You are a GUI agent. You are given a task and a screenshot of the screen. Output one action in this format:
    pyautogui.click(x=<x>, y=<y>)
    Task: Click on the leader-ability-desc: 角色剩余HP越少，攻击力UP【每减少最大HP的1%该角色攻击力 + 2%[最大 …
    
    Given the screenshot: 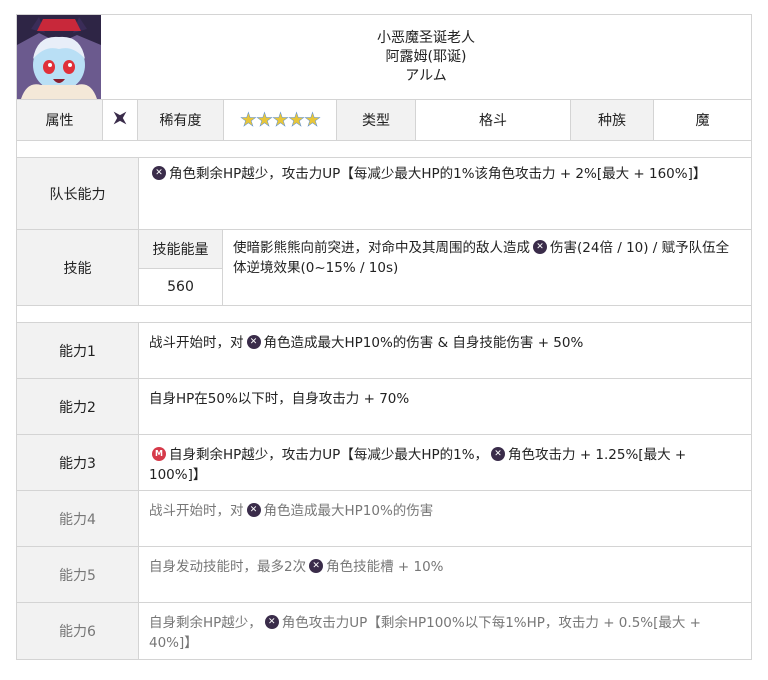 What is the action you would take?
    pyautogui.click(x=445, y=193)
    